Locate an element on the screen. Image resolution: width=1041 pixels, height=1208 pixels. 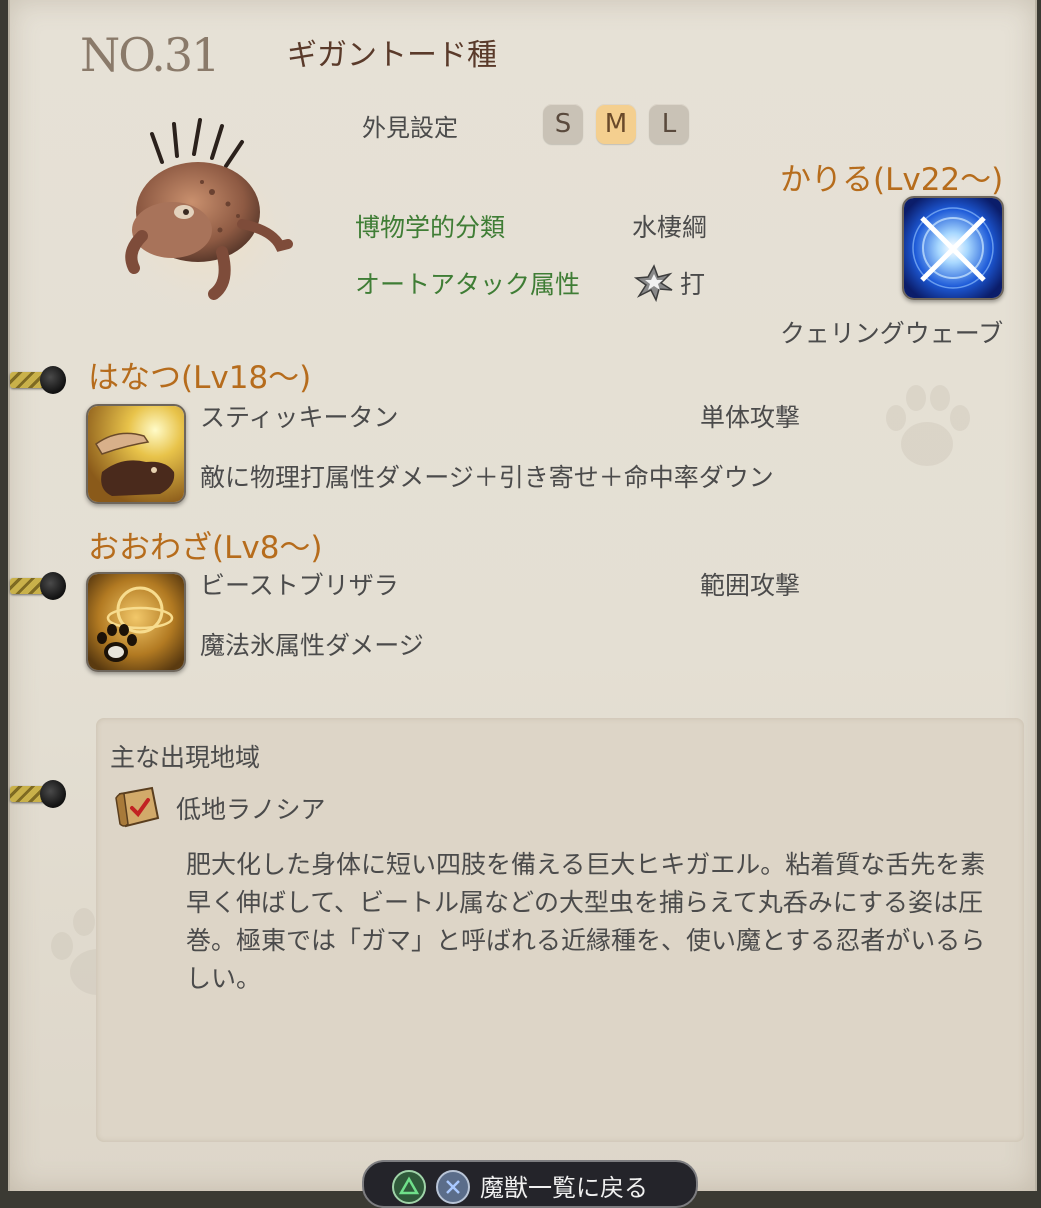
oowaza-effect: 魔法氷属性ダメージ is located at coordinates (312, 645).